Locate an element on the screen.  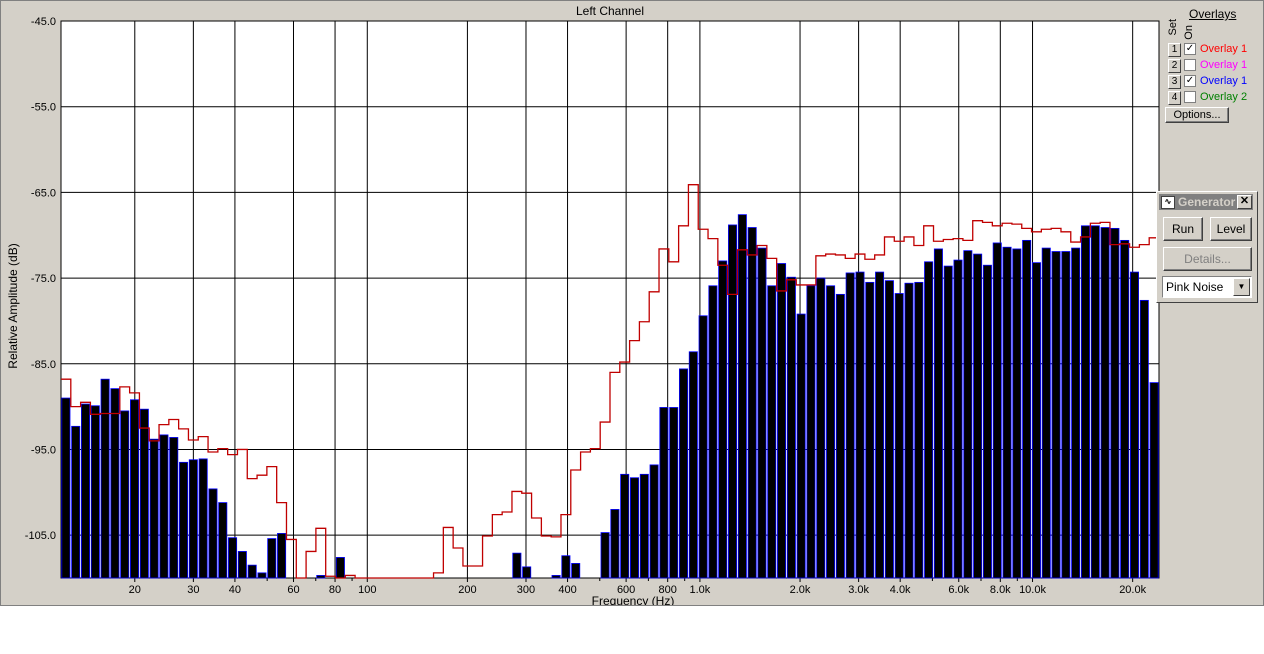
generator-title: Generator is located at coordinates (1207, 202).